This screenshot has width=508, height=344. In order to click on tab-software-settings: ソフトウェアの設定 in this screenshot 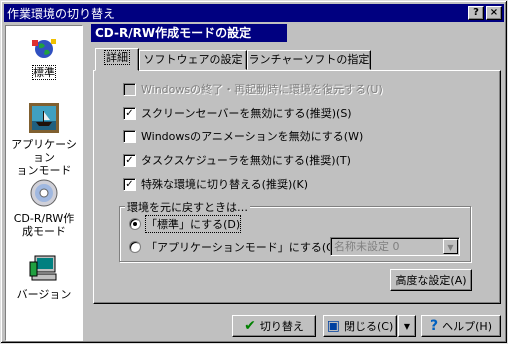, I will do `click(193, 60)`.